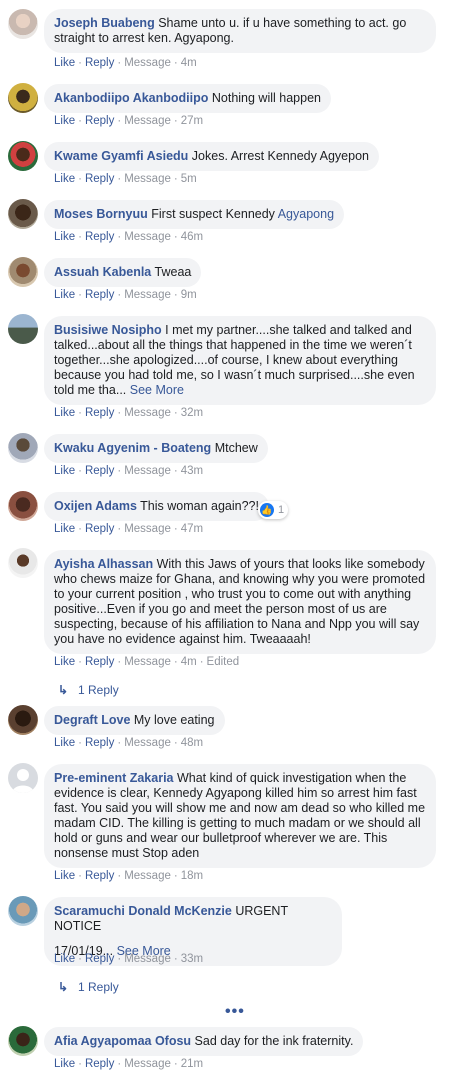 The image size is (475, 1080). I want to click on comment-actions: Like · Reply · Message · 4m · Edited, so click(147, 662).